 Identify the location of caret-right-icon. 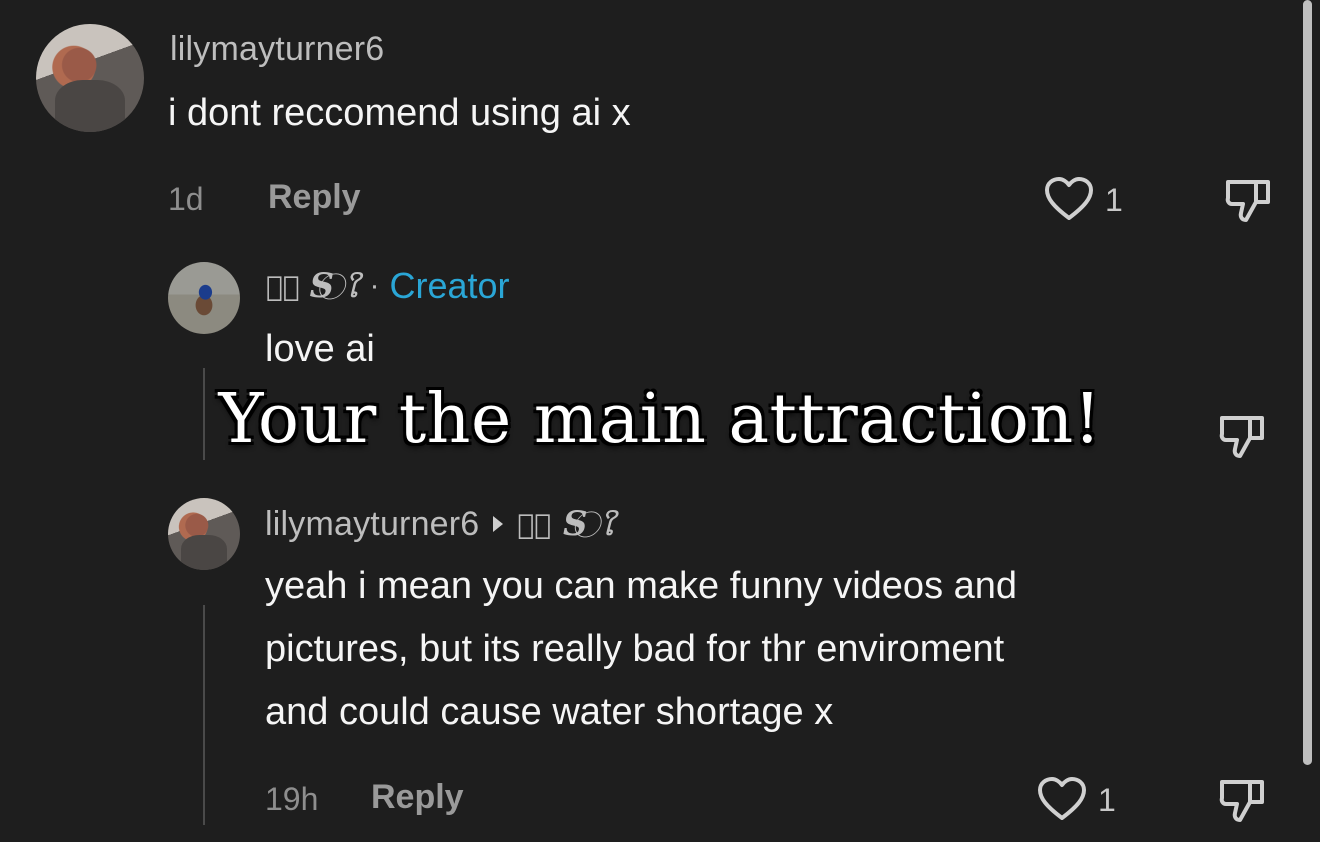
(498, 524).